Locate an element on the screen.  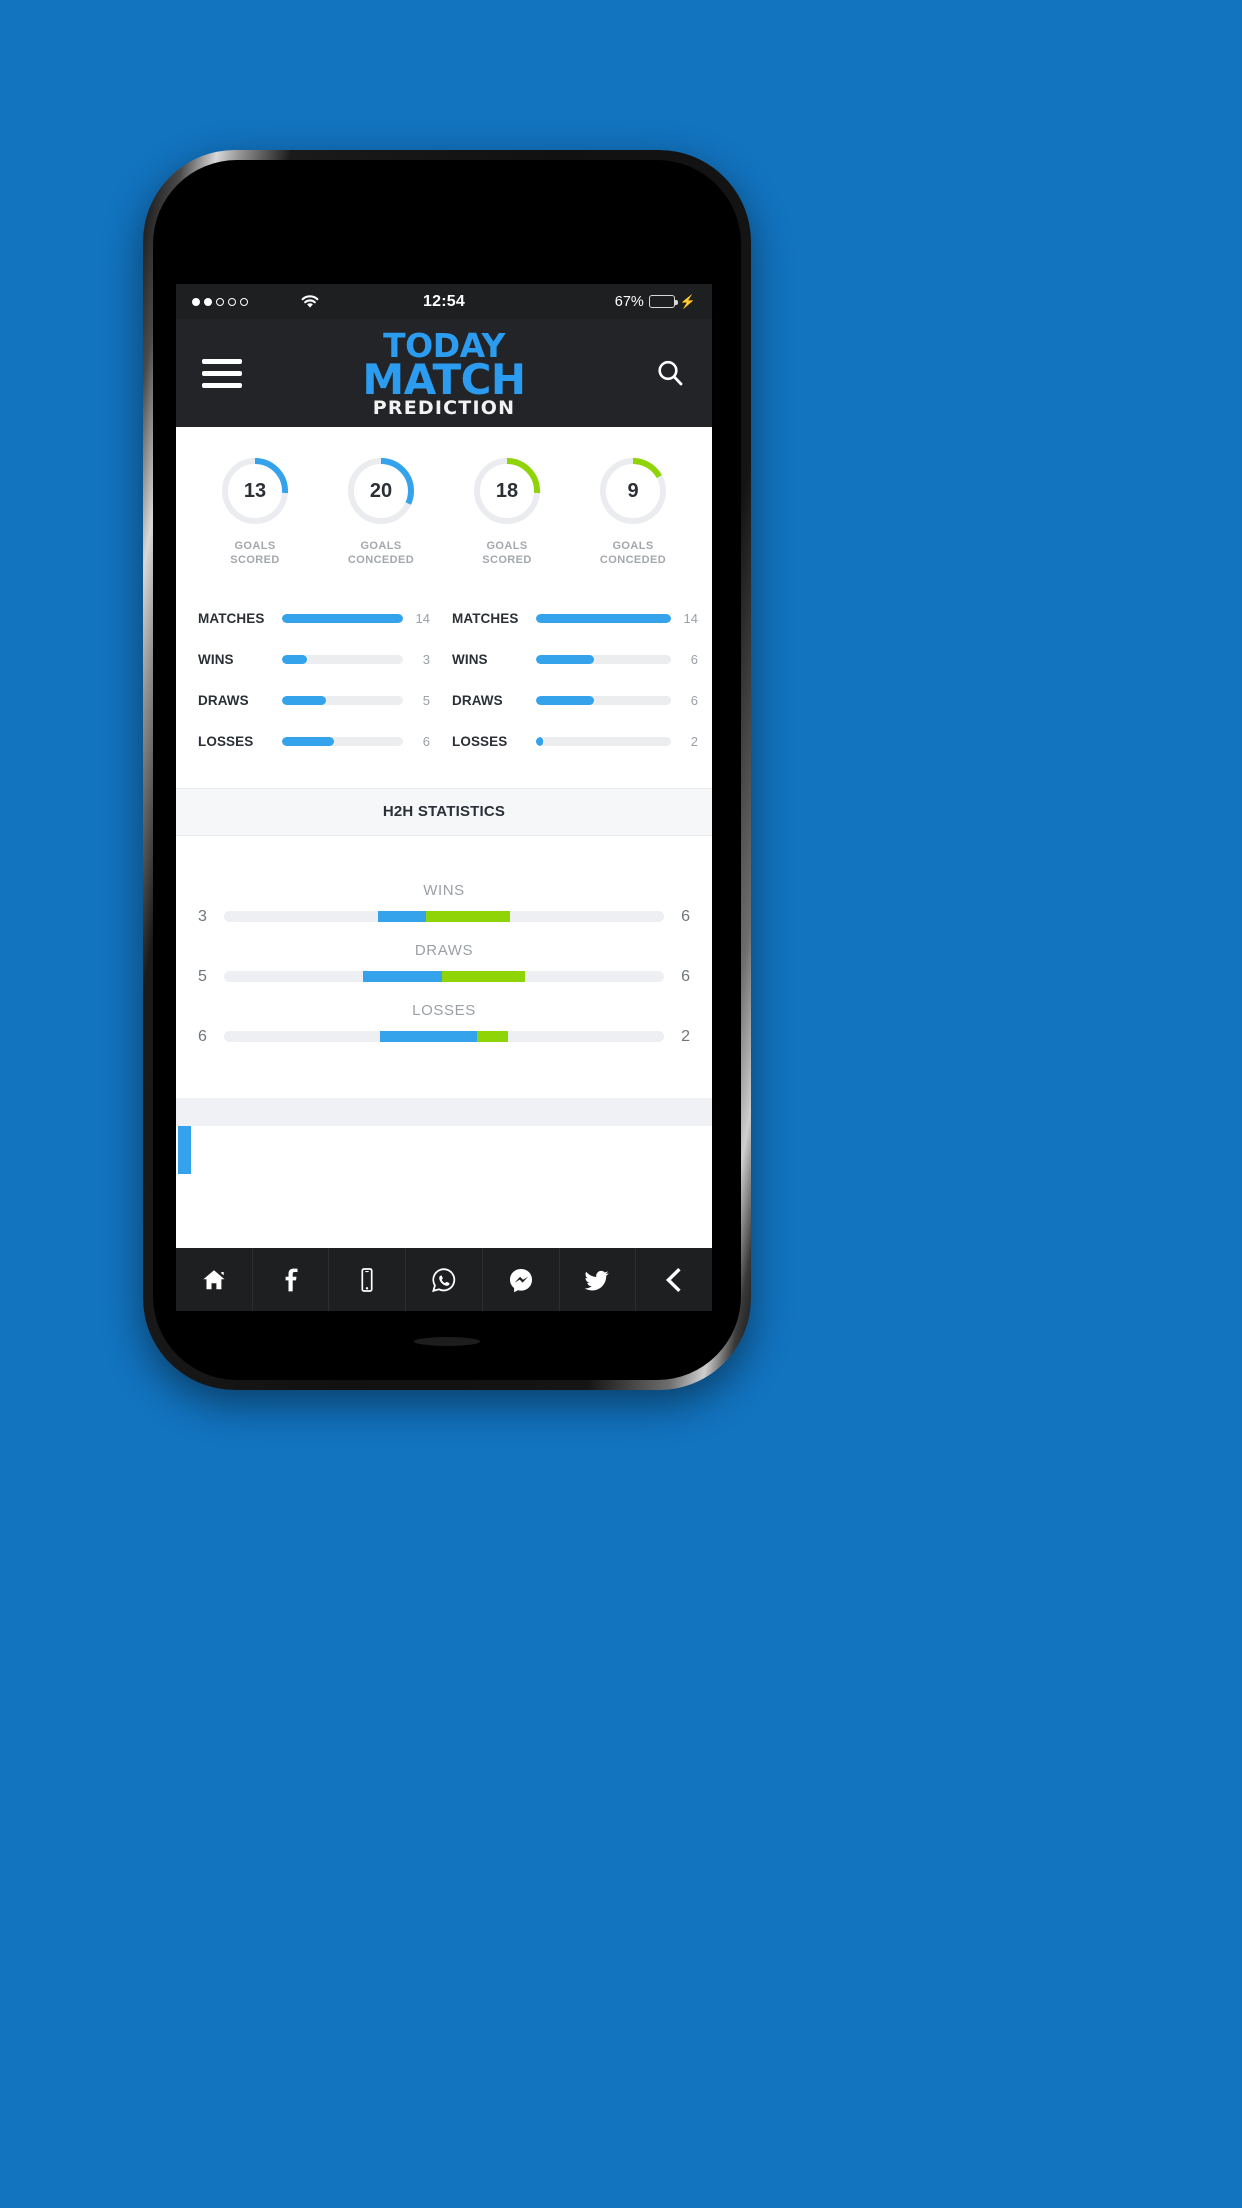
messenger-icon is located at coordinates (521, 1279).